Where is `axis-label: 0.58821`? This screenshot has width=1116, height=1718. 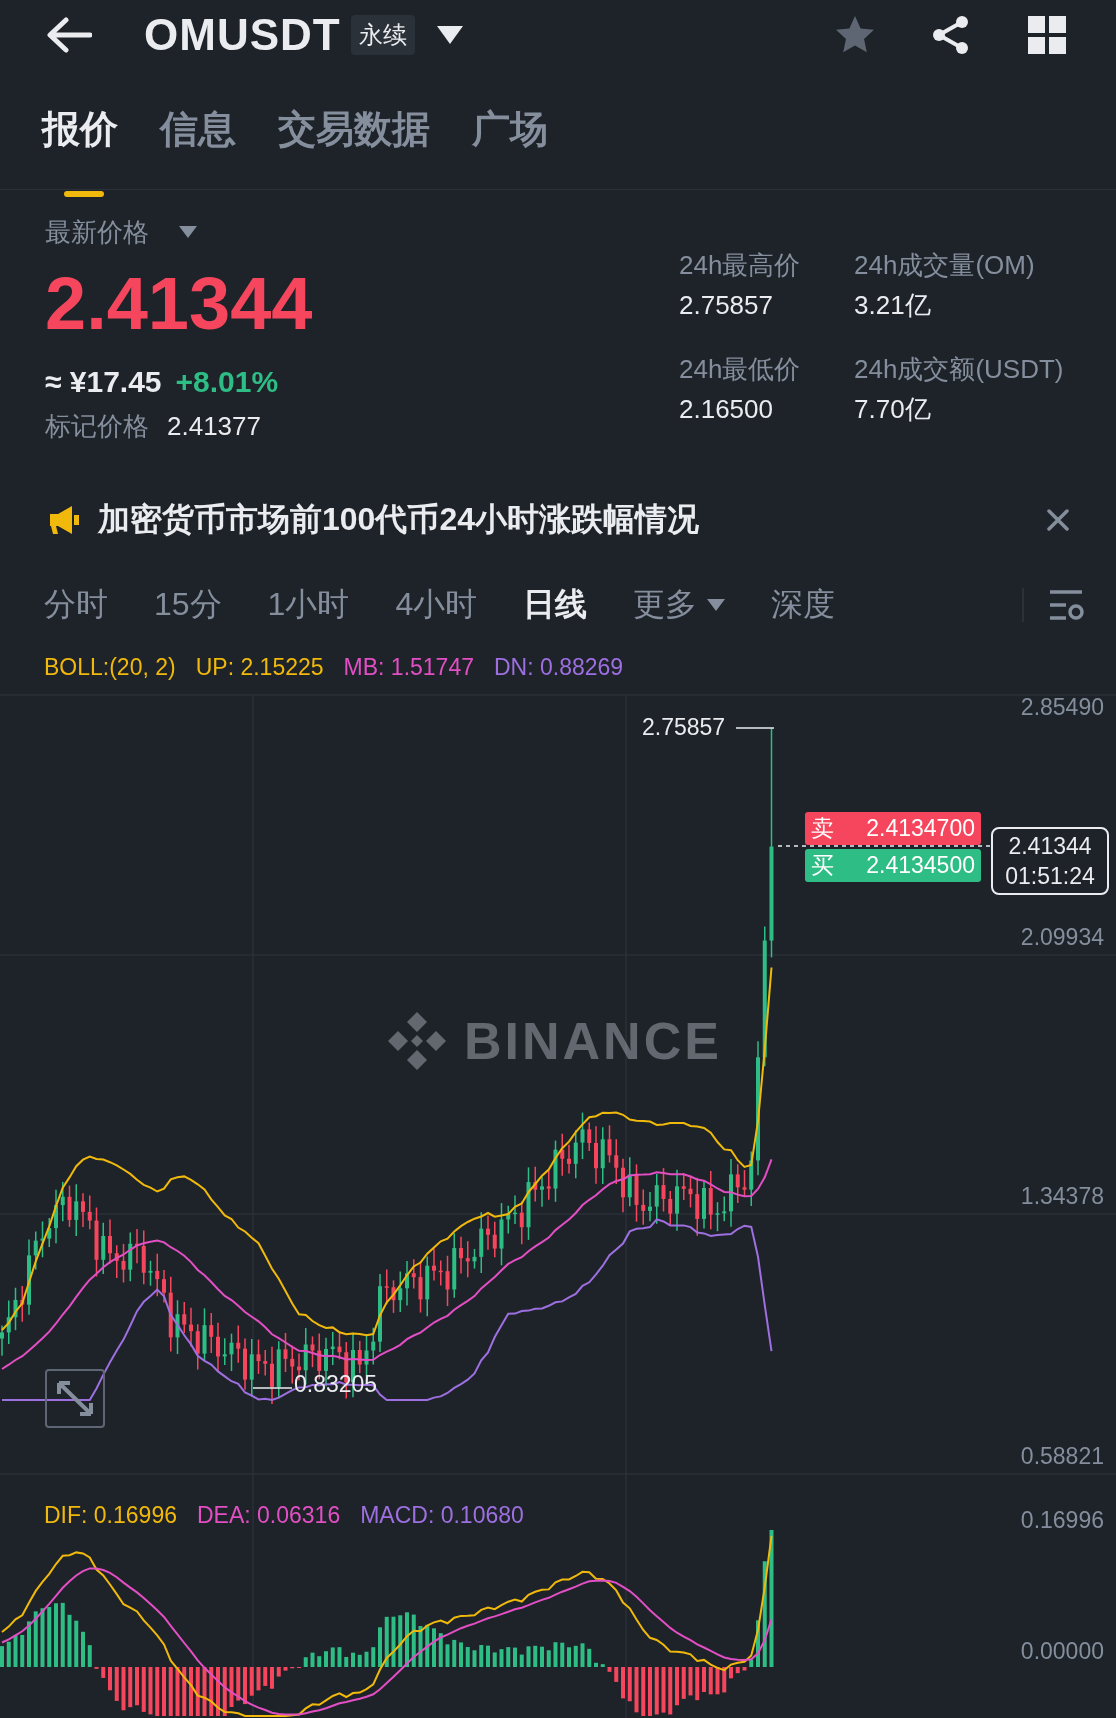 axis-label: 0.58821 is located at coordinates (1062, 1456).